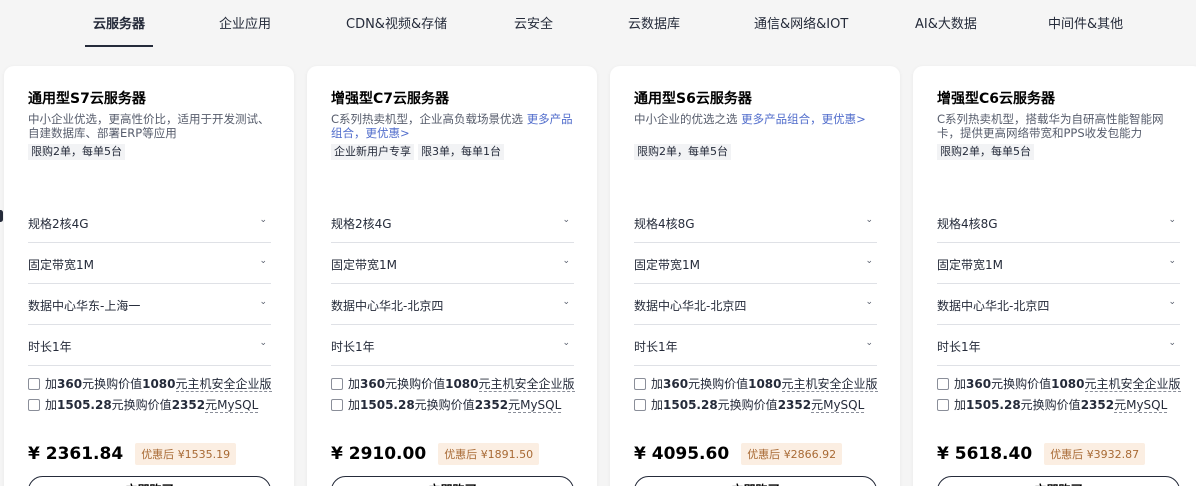 The width and height of the screenshot is (1196, 486). Describe the element at coordinates (149, 126) in the screenshot. I see `product-description: 中小企业优选，更高性价比，适用于开发测试、自建数据库、部署ERP等应用` at that location.